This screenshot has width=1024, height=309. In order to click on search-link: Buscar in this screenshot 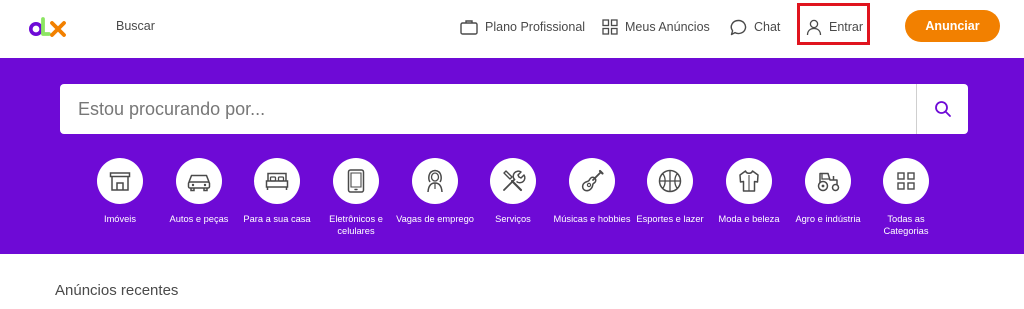, I will do `click(135, 26)`.